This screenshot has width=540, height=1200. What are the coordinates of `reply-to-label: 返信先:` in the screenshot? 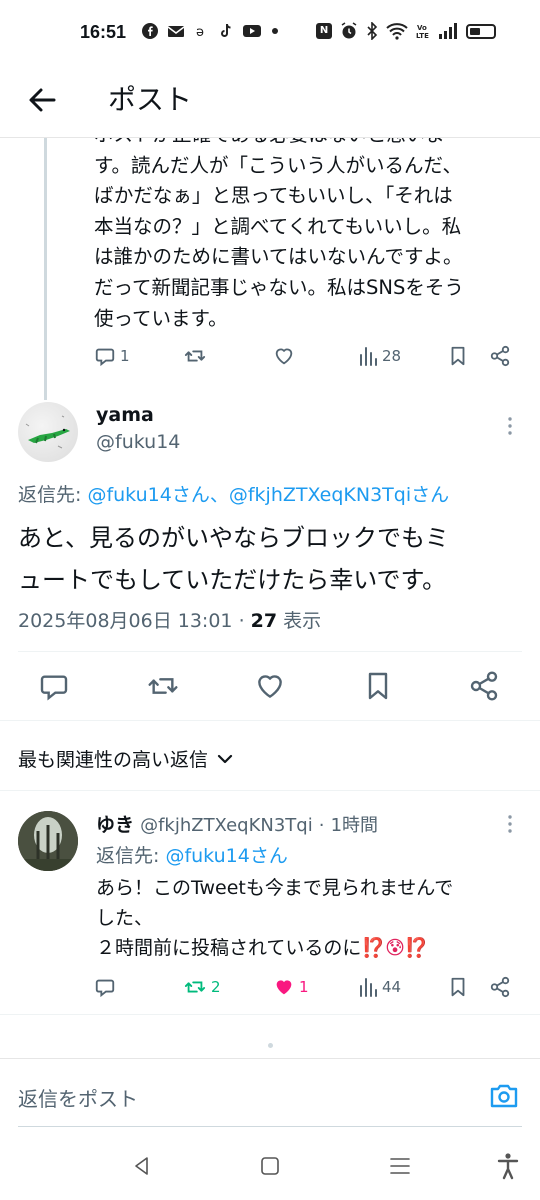 It's located at (131, 856).